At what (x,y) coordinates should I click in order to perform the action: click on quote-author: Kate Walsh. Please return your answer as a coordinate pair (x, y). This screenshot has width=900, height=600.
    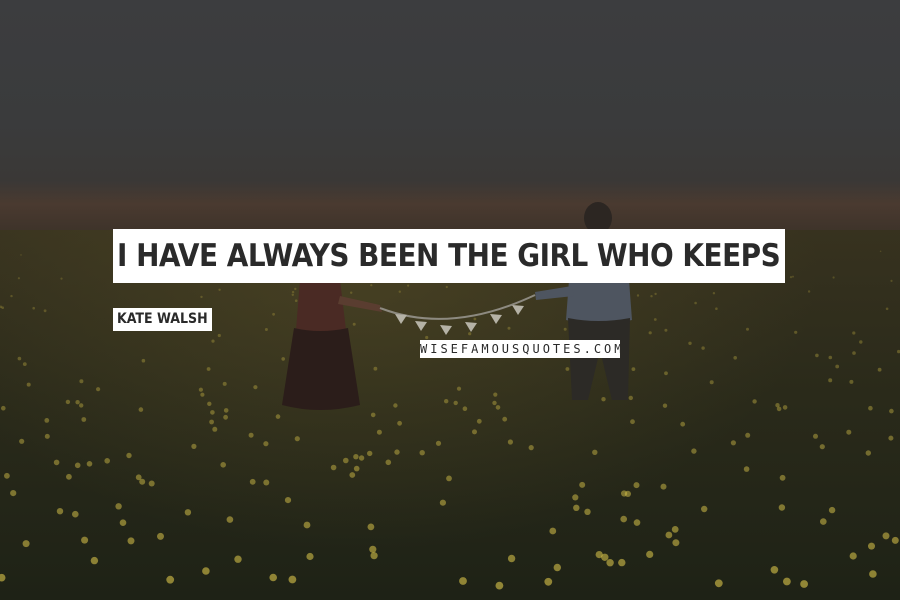
    Looking at the image, I should click on (162, 319).